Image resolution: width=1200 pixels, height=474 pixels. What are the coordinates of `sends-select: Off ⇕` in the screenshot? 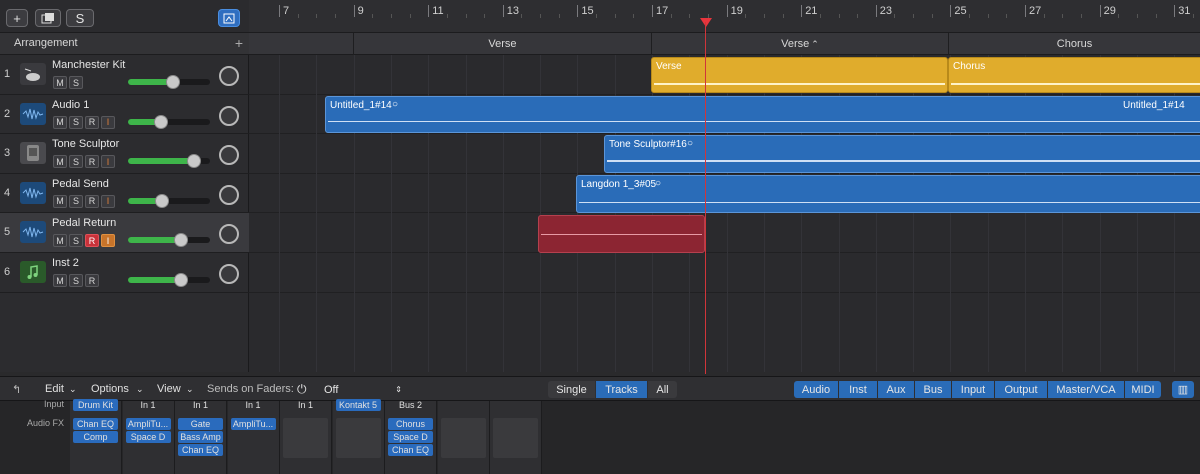 It's located at (361, 389).